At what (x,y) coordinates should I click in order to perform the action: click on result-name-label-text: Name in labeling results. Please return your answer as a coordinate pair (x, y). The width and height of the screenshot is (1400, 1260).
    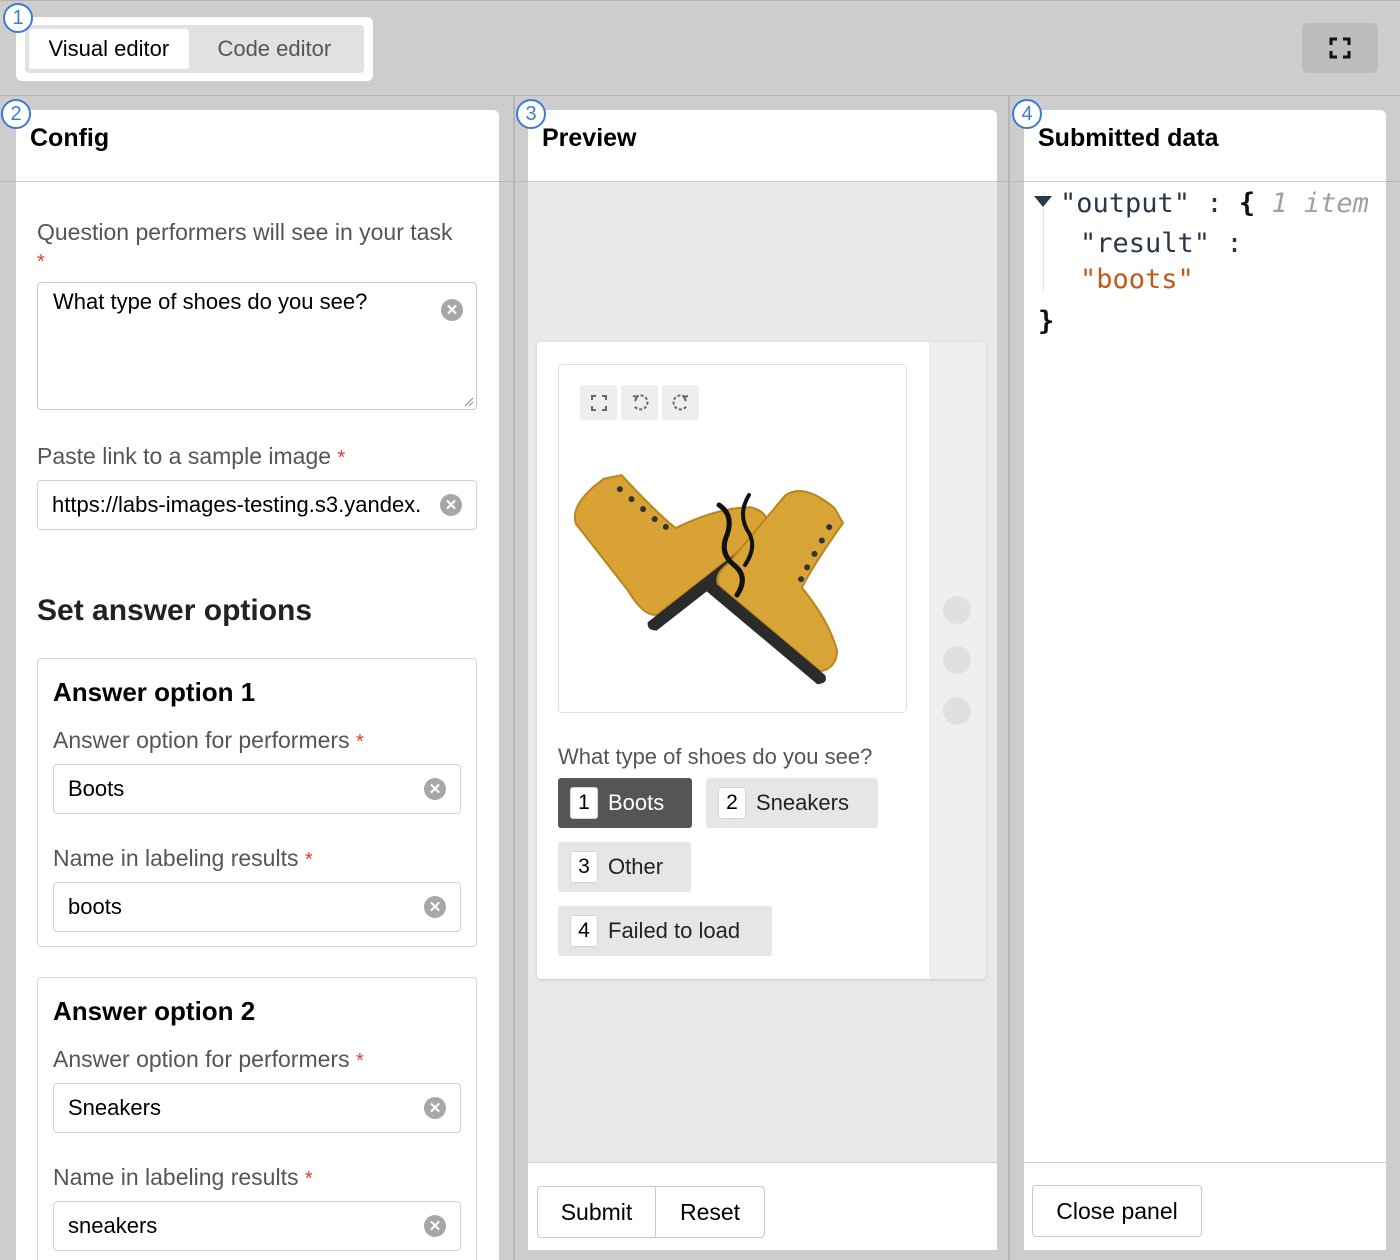
    Looking at the image, I should click on (176, 858).